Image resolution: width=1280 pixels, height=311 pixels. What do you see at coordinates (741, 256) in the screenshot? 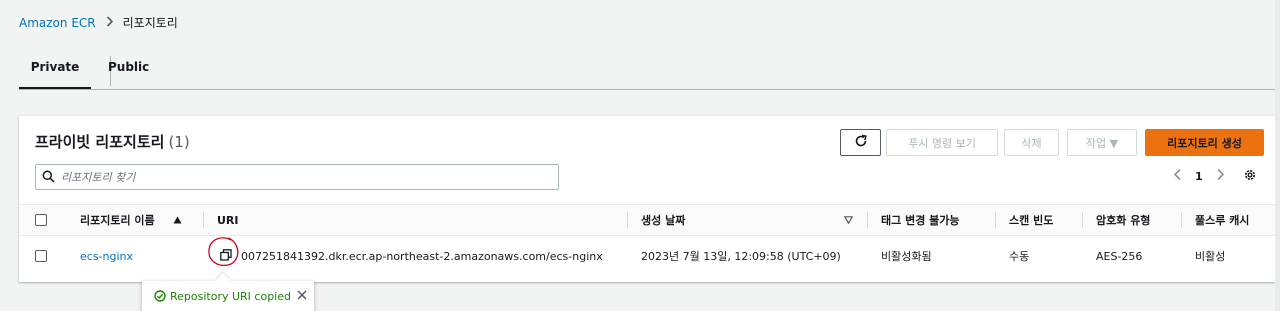
I see `created-date-cell: 2023년 7월 13일, 12:09:58 (UTC+09)` at bounding box center [741, 256].